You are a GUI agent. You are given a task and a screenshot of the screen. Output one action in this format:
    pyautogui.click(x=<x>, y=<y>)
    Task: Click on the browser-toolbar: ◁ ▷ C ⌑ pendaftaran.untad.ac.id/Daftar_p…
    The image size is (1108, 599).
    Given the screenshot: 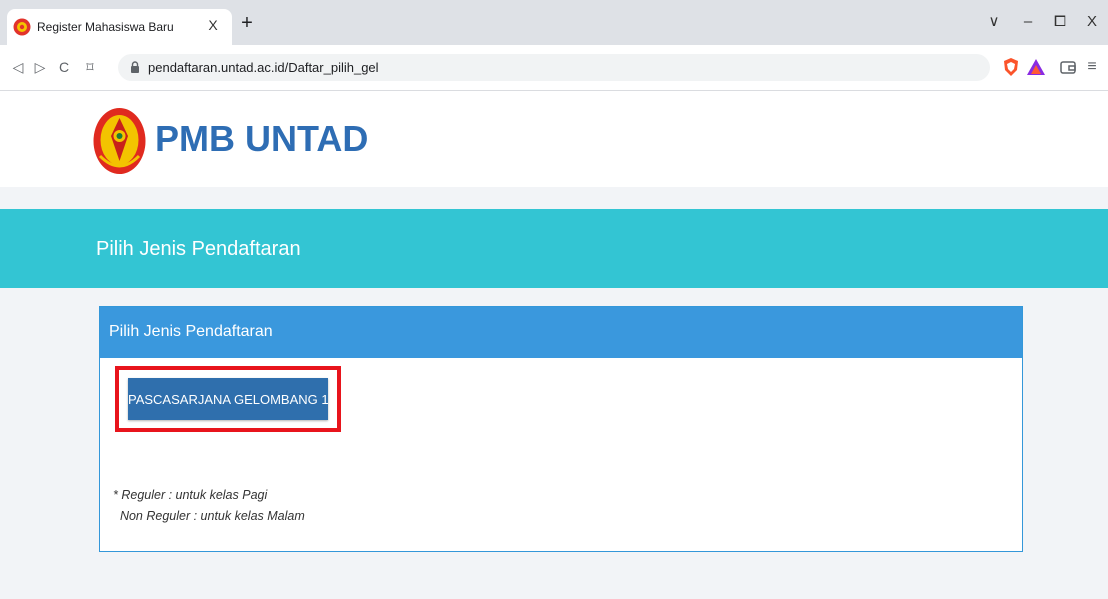 What is the action you would take?
    pyautogui.click(x=554, y=68)
    